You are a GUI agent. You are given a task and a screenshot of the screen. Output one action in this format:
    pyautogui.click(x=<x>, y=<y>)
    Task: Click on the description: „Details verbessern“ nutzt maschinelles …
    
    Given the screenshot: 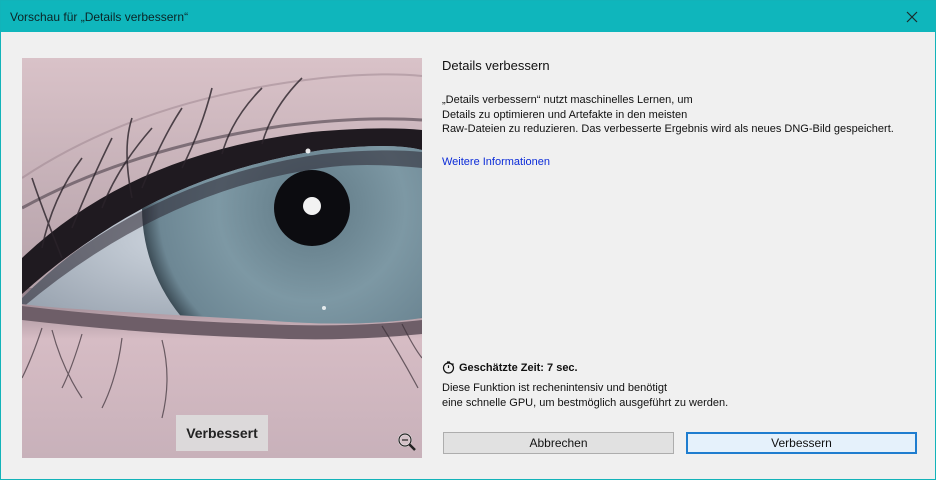 What is the action you would take?
    pyautogui.click(x=668, y=115)
    